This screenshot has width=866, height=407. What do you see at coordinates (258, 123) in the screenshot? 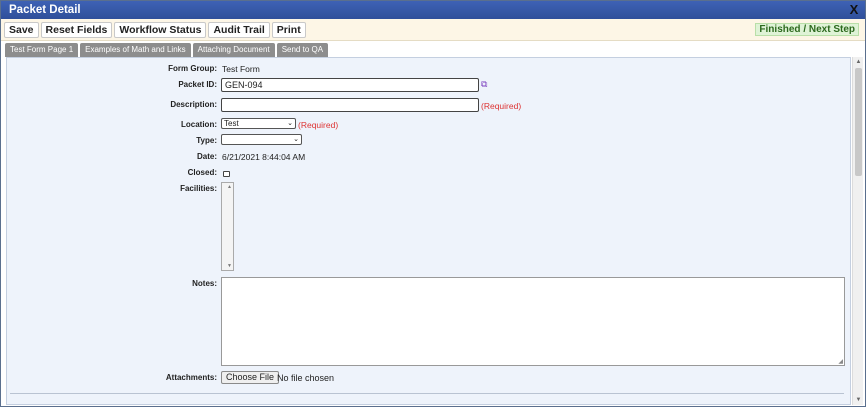
I see `location-select: Test ⌄` at bounding box center [258, 123].